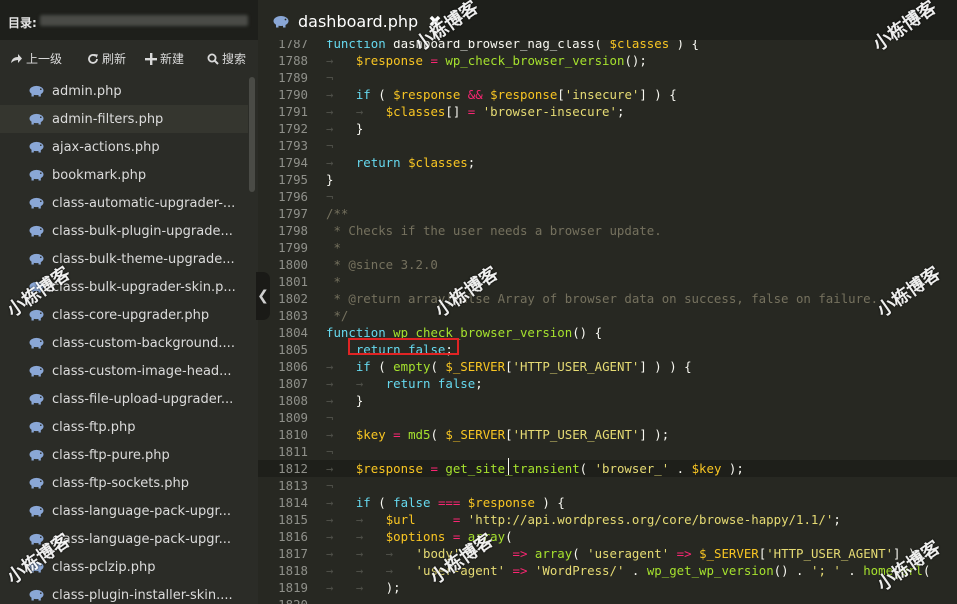 The image size is (957, 604). What do you see at coordinates (350, 20) in the screenshot?
I see `tab-dashboard-php: dashboard.php ✖` at bounding box center [350, 20].